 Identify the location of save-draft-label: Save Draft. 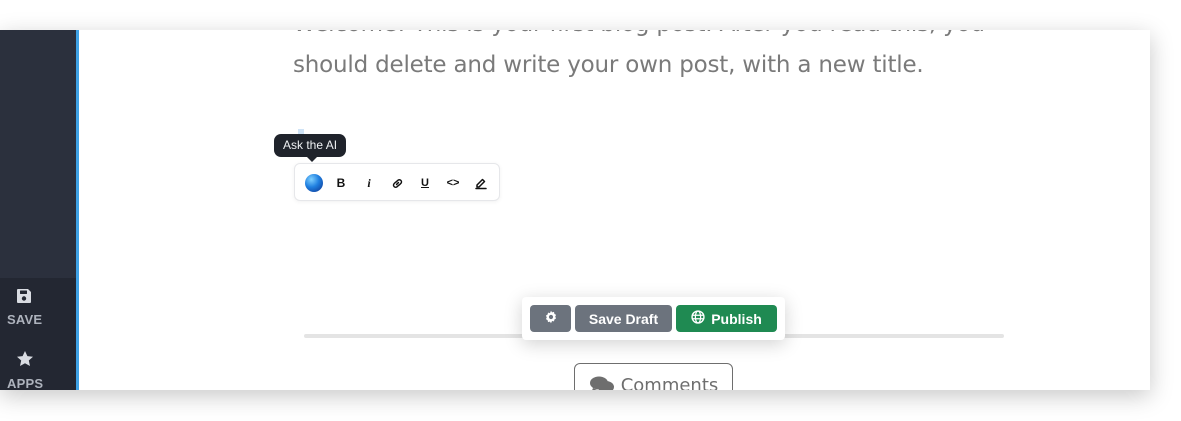
(623, 318).